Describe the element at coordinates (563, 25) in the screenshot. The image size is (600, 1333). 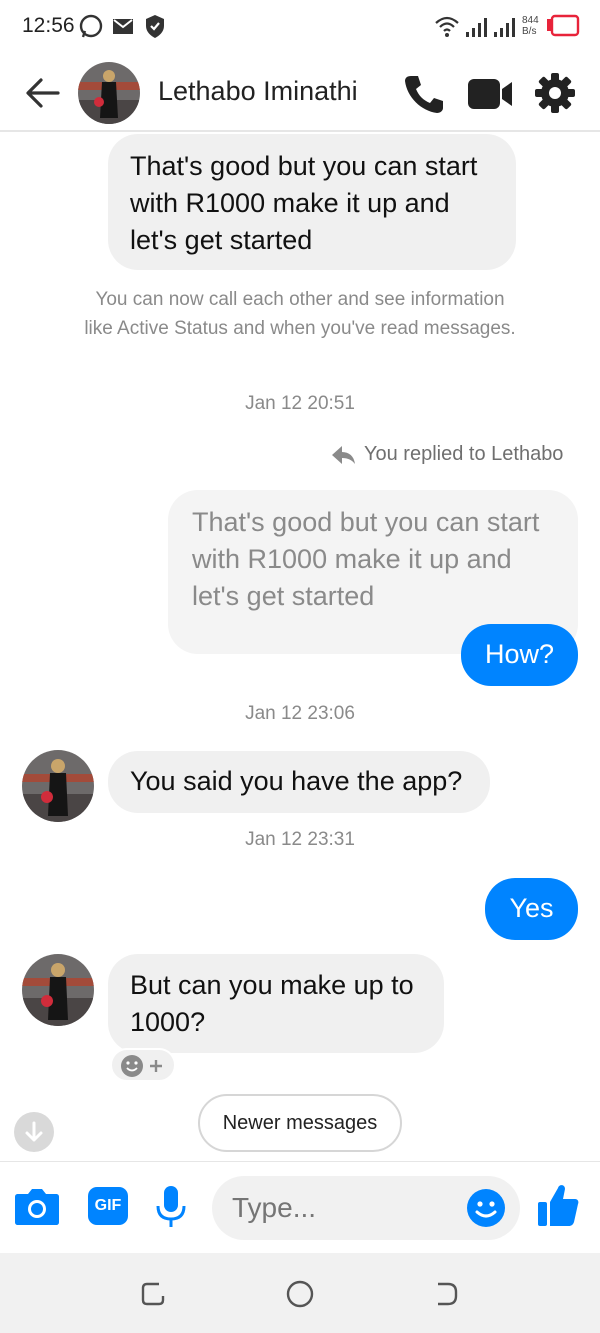
I see `battery-icon` at that location.